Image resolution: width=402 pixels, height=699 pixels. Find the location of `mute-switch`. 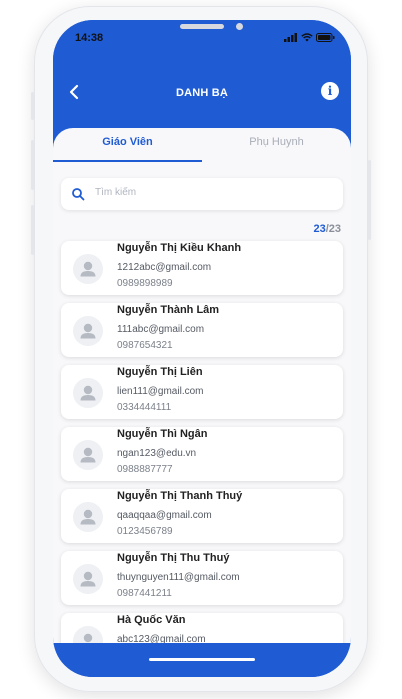

mute-switch is located at coordinates (32, 106).